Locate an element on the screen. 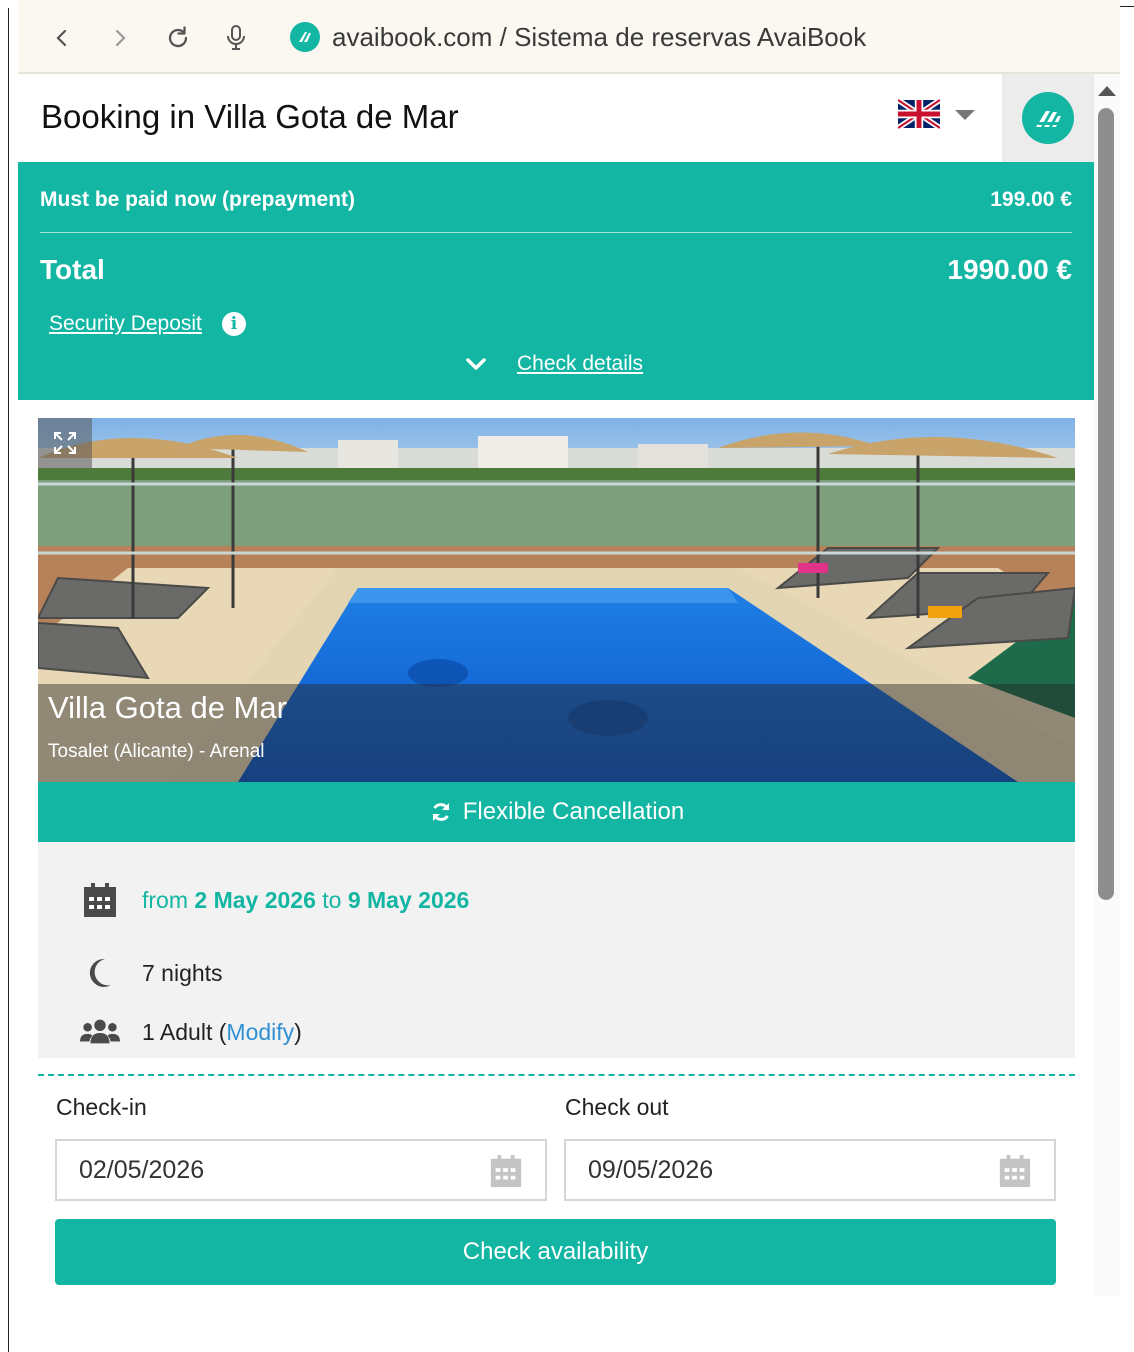 This screenshot has width=1134, height=1352. page-title: Booking in Villa Gota de Mar is located at coordinates (250, 116).